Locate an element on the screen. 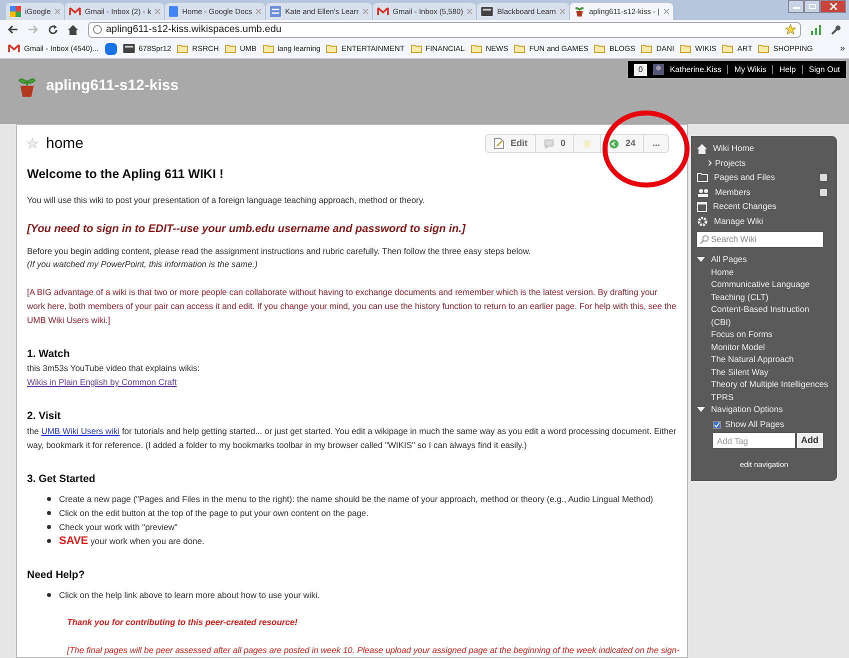  page-link: Focus on Forms is located at coordinates (770, 334).